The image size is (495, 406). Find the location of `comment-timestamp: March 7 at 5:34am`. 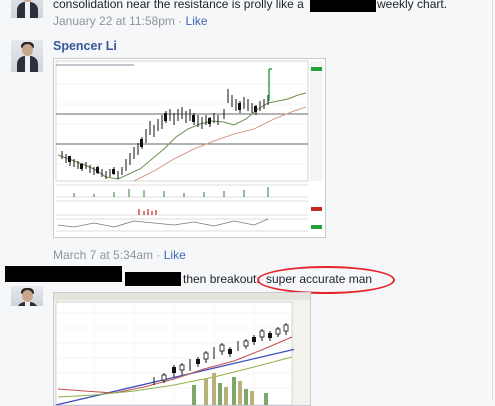

comment-timestamp: March 7 at 5:34am is located at coordinates (103, 255).